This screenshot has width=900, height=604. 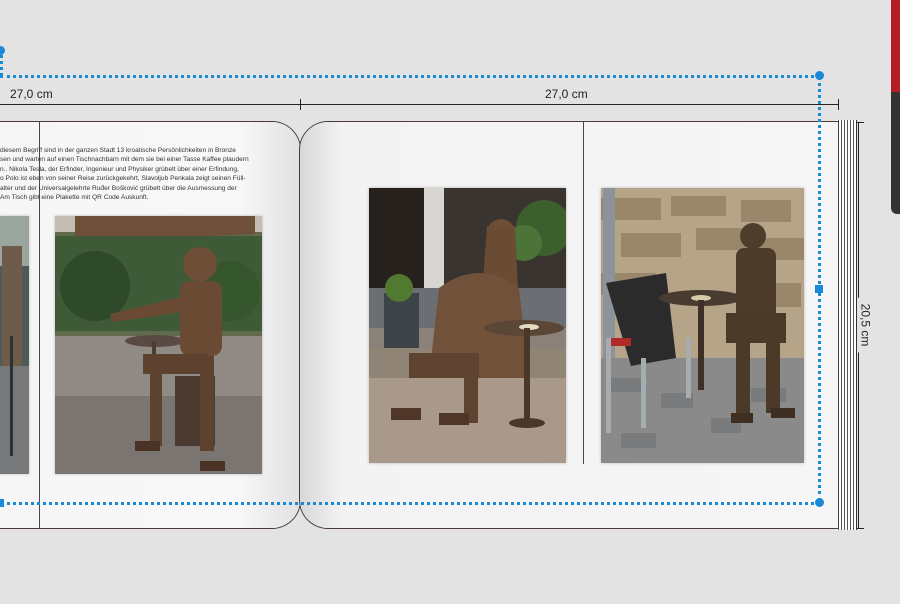 What do you see at coordinates (838, 104) in the screenshot?
I see `ruler-tick-right` at bounding box center [838, 104].